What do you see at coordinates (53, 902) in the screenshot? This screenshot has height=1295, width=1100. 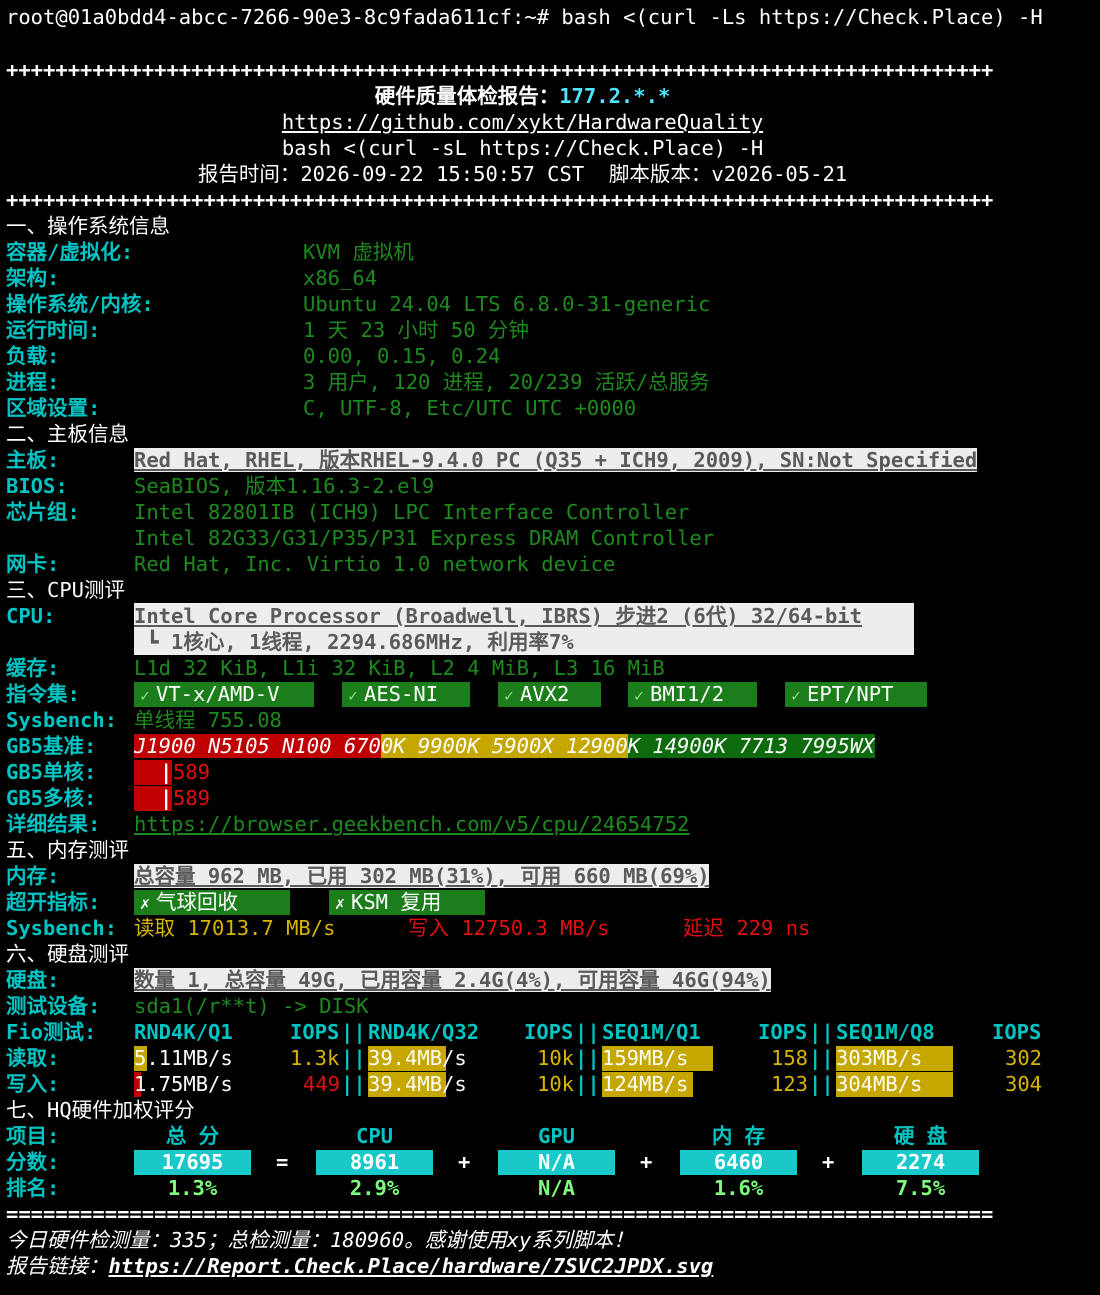 I see `ext-label: 超开指标:` at bounding box center [53, 902].